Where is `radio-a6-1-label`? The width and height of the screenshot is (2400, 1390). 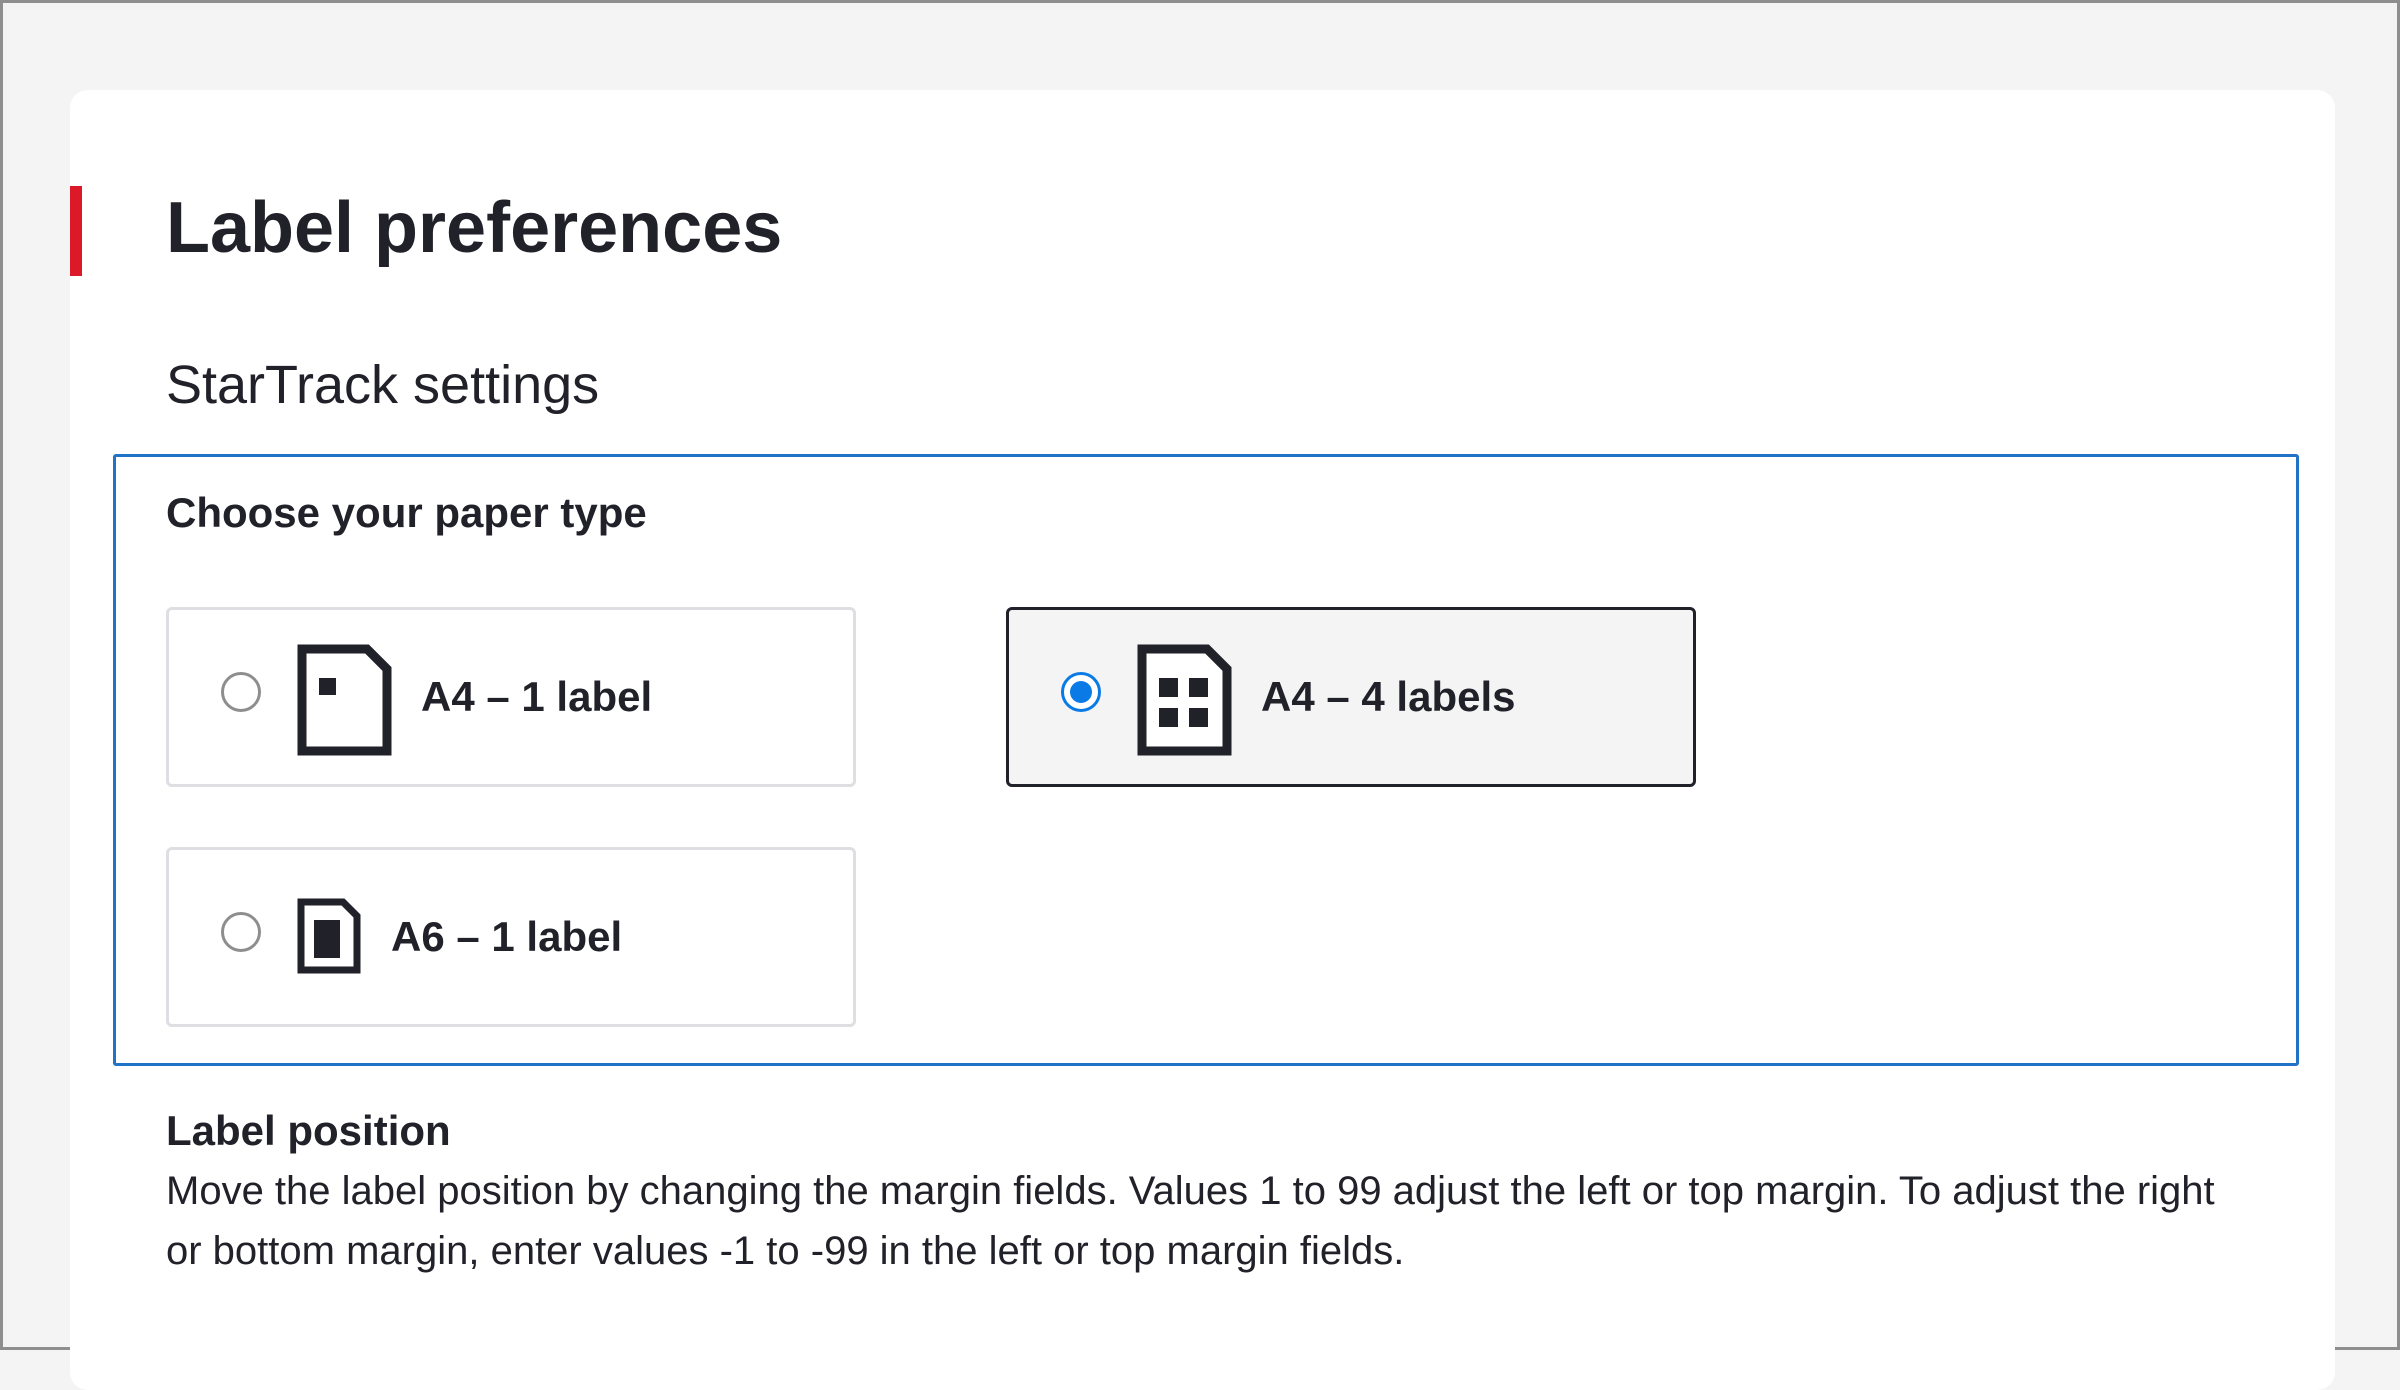
radio-a6-1-label is located at coordinates (241, 932).